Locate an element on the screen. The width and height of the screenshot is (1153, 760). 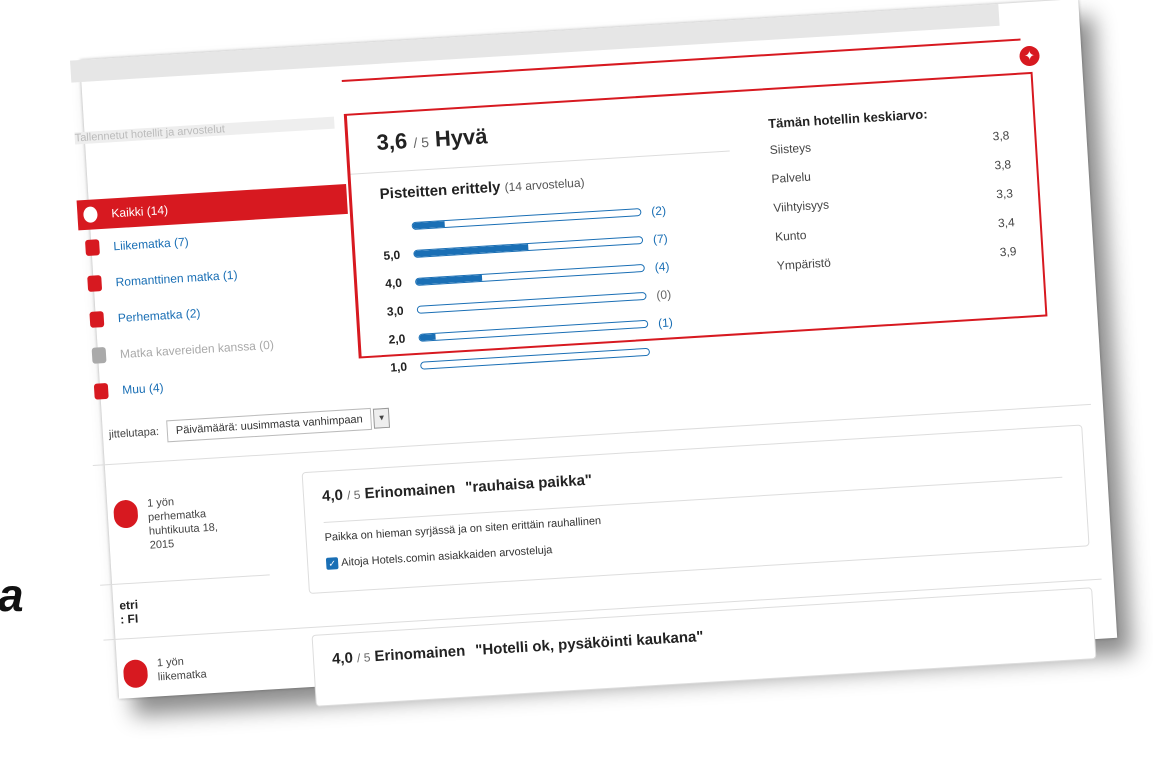
average-value: 3,3 is located at coordinates (1004, 194).